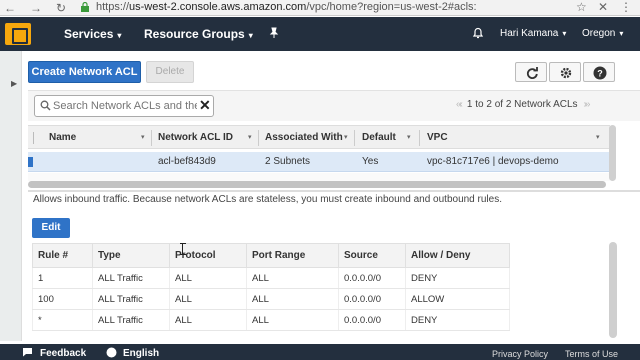  I want to click on help-button: ?, so click(599, 72).